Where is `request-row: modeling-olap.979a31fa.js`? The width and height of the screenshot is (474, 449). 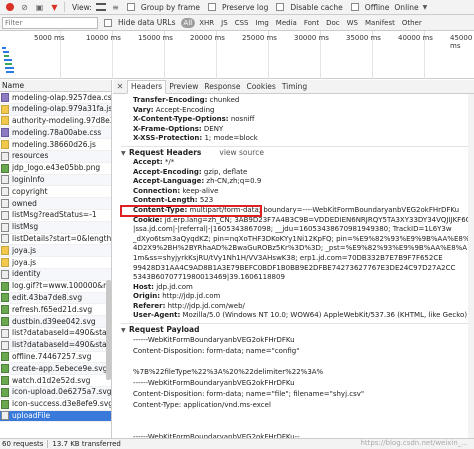 request-row: modeling-olap.979a31fa.js is located at coordinates (55, 109).